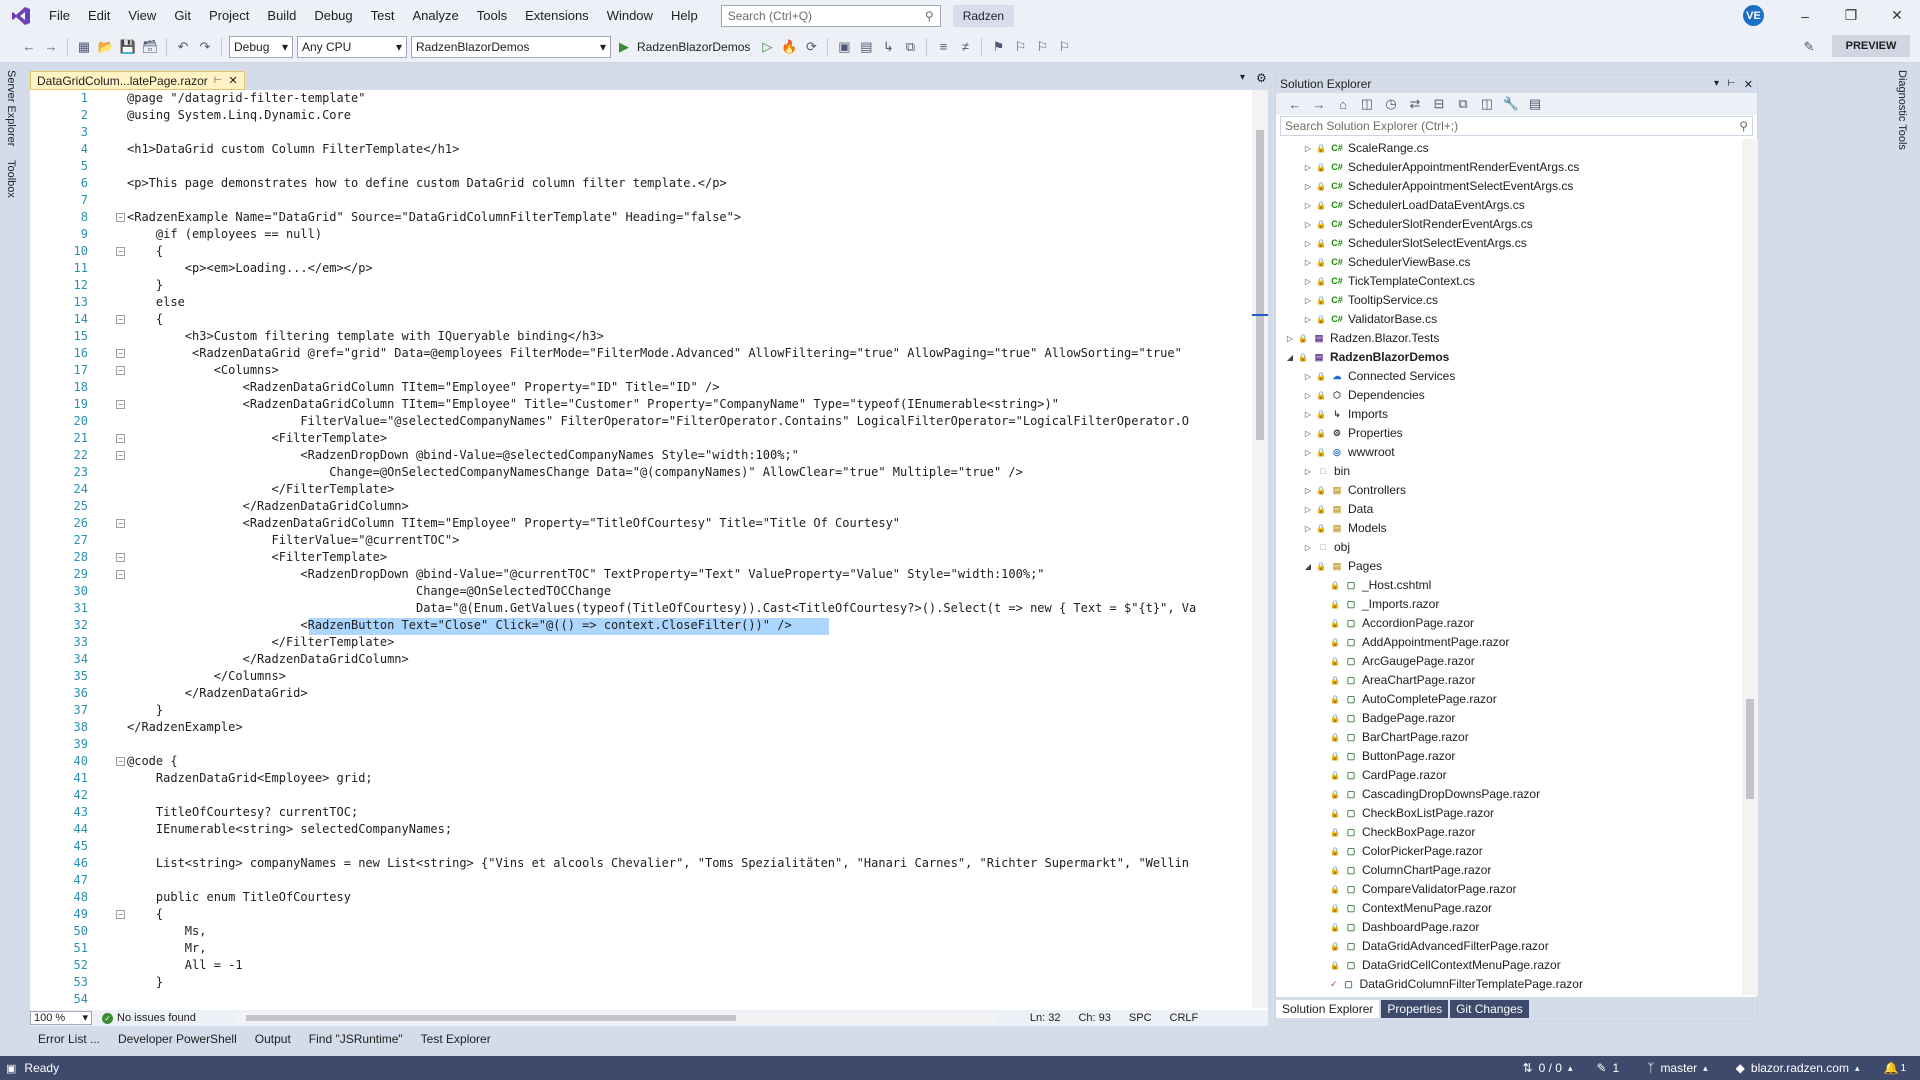  Describe the element at coordinates (239, 115) in the screenshot. I see `code-line: @using System.Linq.Dynamic.Core` at that location.